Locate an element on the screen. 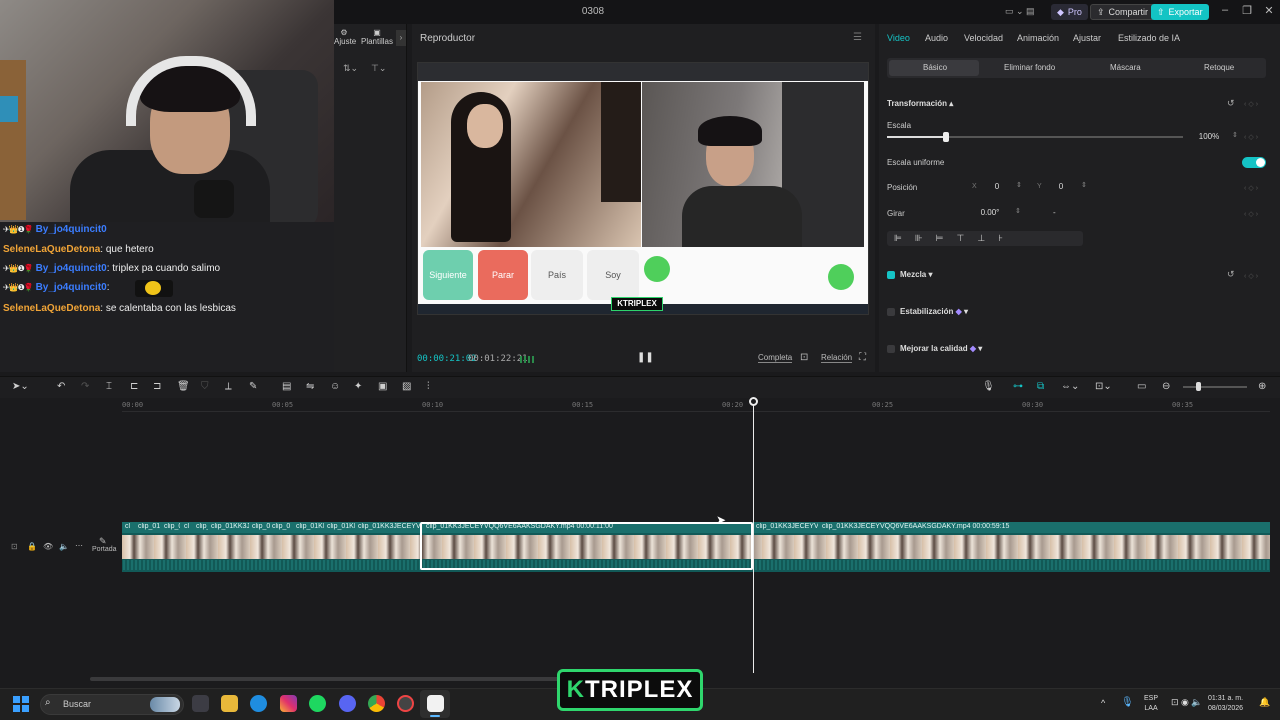 This screenshot has width=1280, height=720. subtab-retouch: Retoque is located at coordinates (1219, 67).